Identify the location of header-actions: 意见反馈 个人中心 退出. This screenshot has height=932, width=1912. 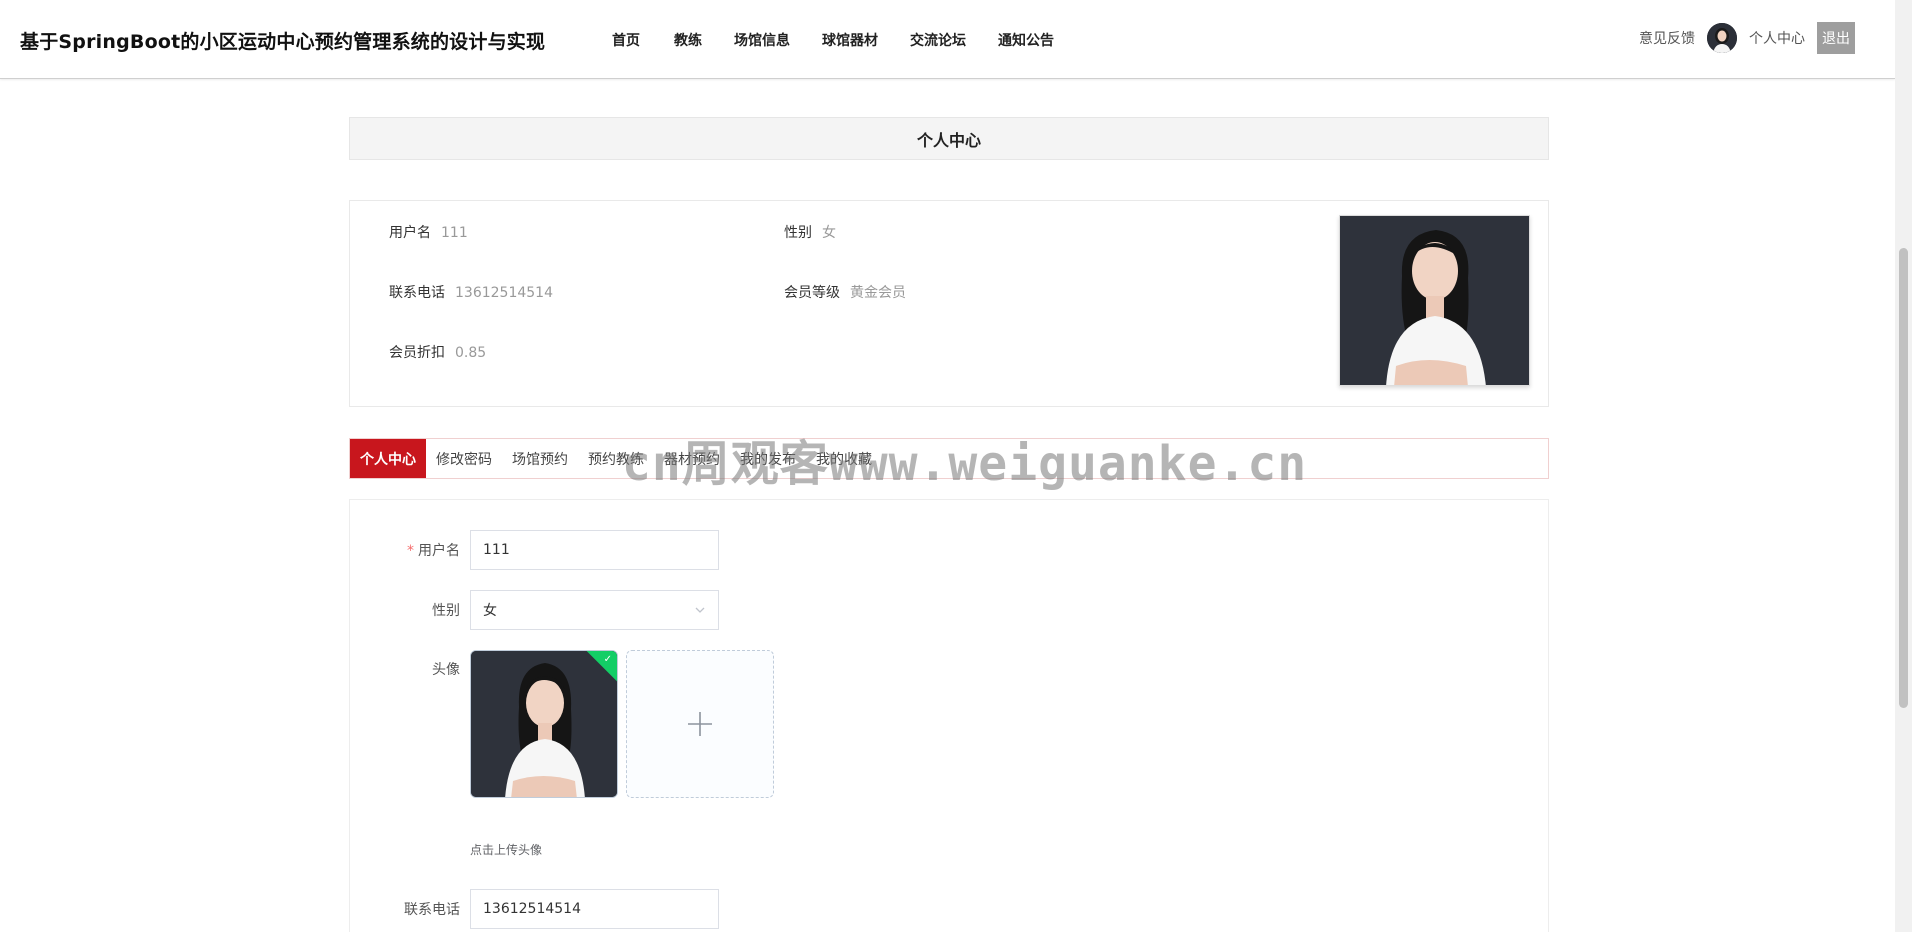
(1747, 38).